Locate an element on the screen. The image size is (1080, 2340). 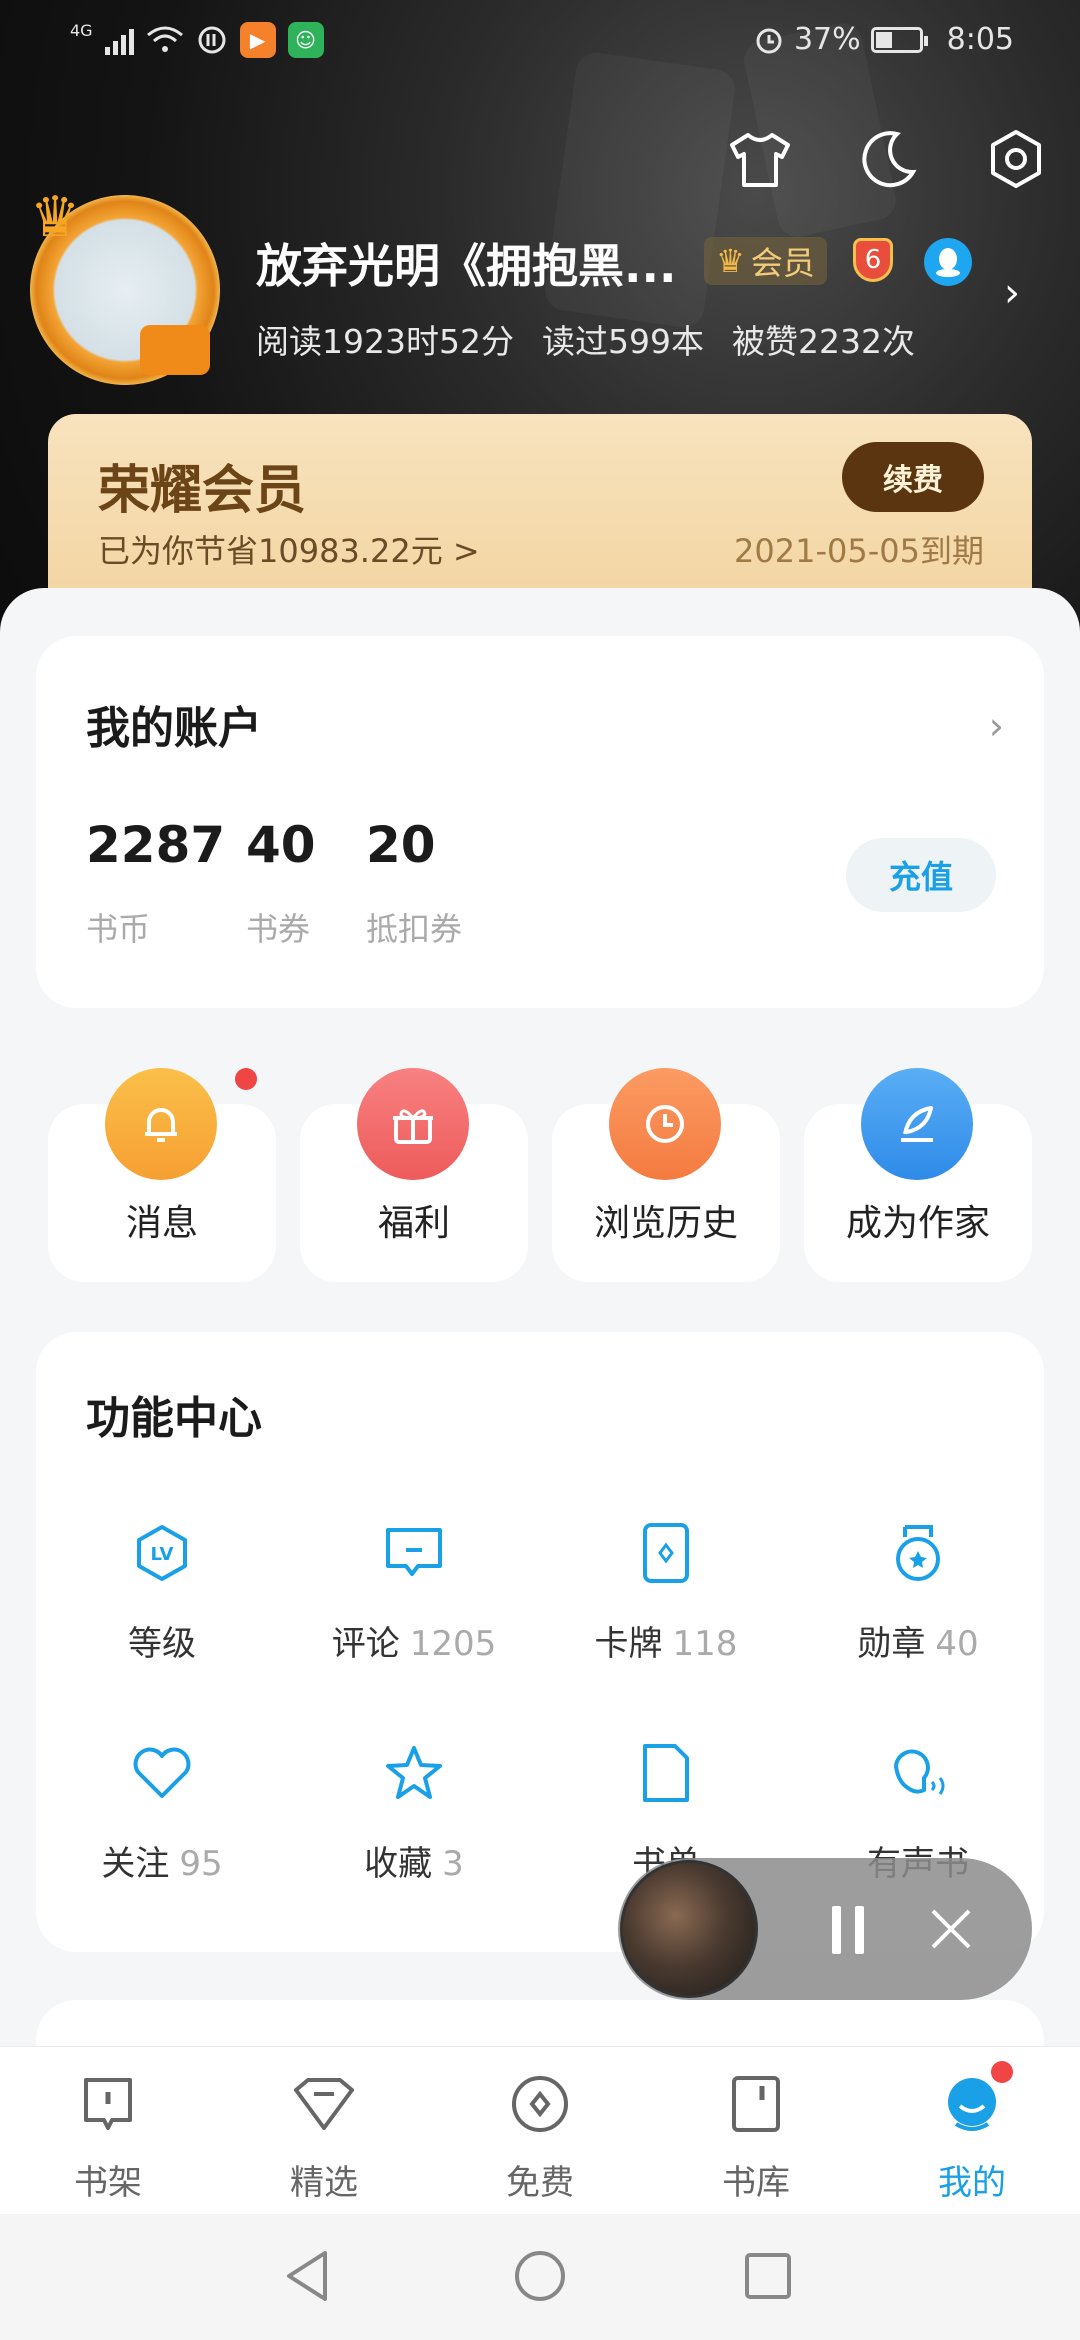
quick-messages: 消息 is located at coordinates (162, 1175).